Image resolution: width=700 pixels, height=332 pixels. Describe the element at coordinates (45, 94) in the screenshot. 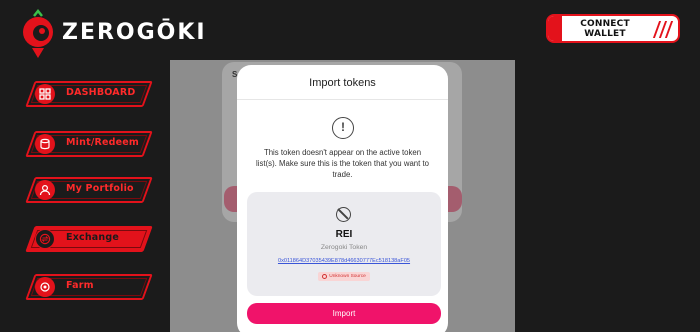

I see `dashboard-icon` at that location.